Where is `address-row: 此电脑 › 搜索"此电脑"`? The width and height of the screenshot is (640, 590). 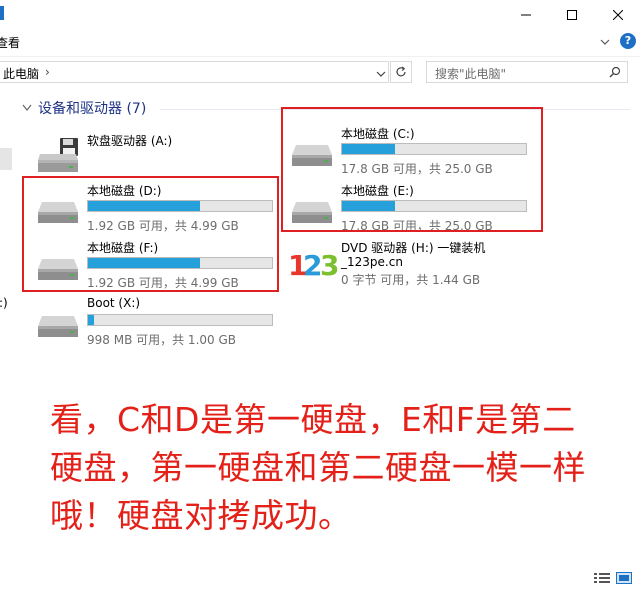 address-row: 此电脑 › 搜索"此电脑" is located at coordinates (320, 73).